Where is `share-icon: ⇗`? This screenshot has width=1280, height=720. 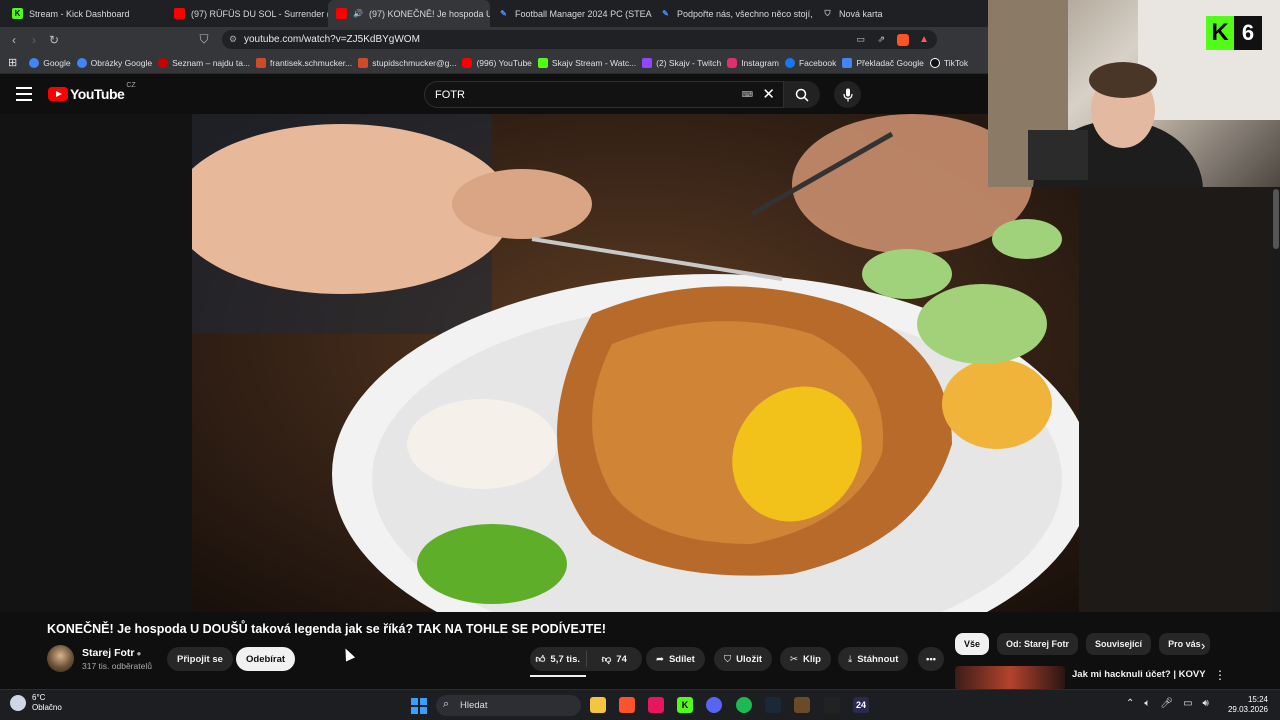 share-icon: ⇗ is located at coordinates (881, 39).